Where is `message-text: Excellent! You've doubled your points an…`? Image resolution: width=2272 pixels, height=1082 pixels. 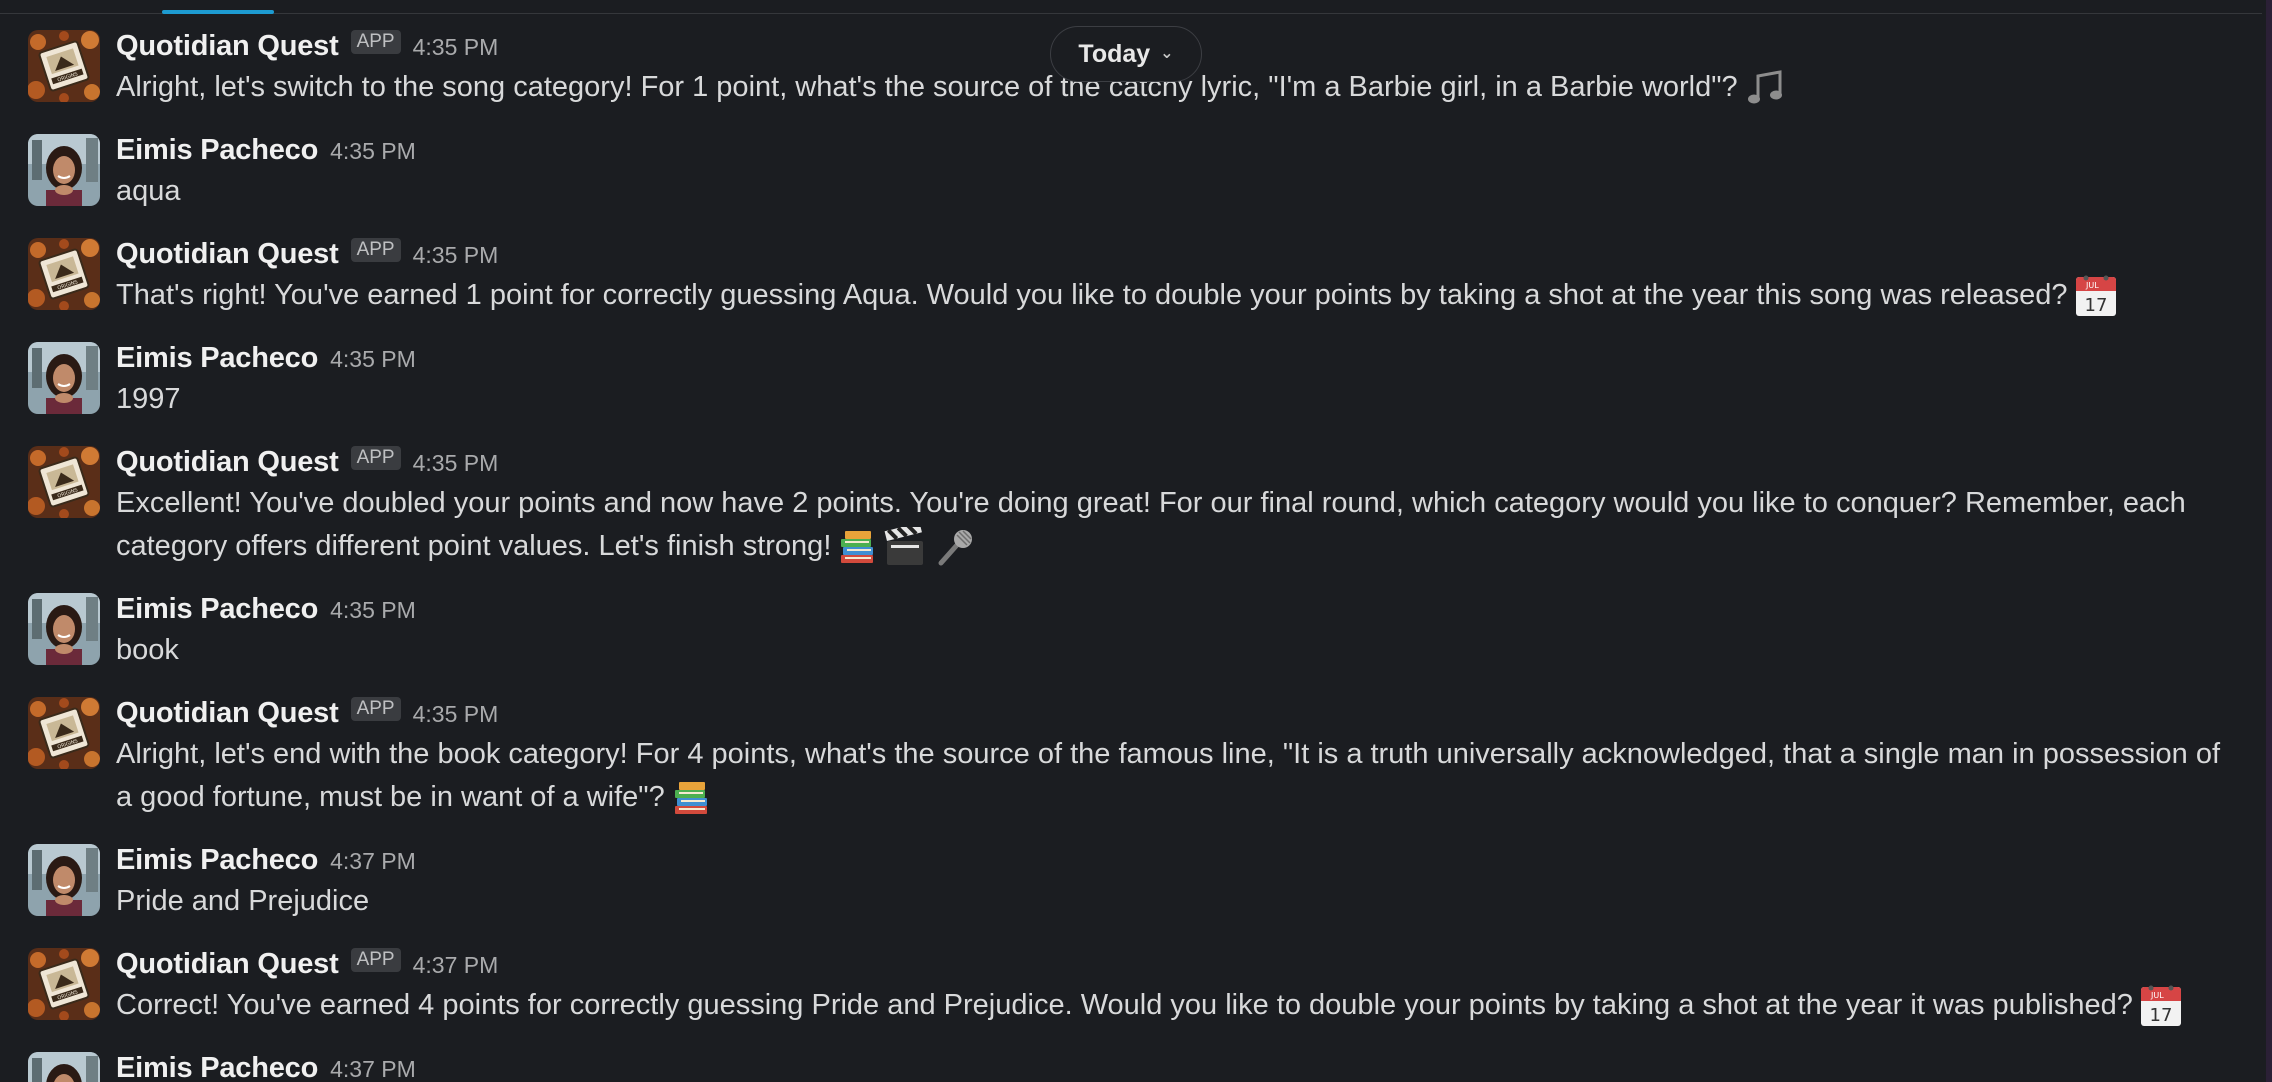 message-text: Excellent! You've doubled your points an… is located at coordinates (1169, 525).